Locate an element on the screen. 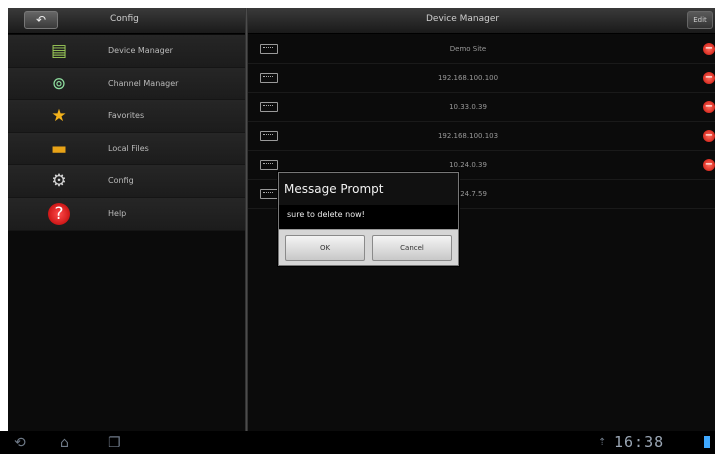 Image resolution: width=715 pixels, height=454 pixels. list-item: 192.168.100.103 − is located at coordinates (481, 136).